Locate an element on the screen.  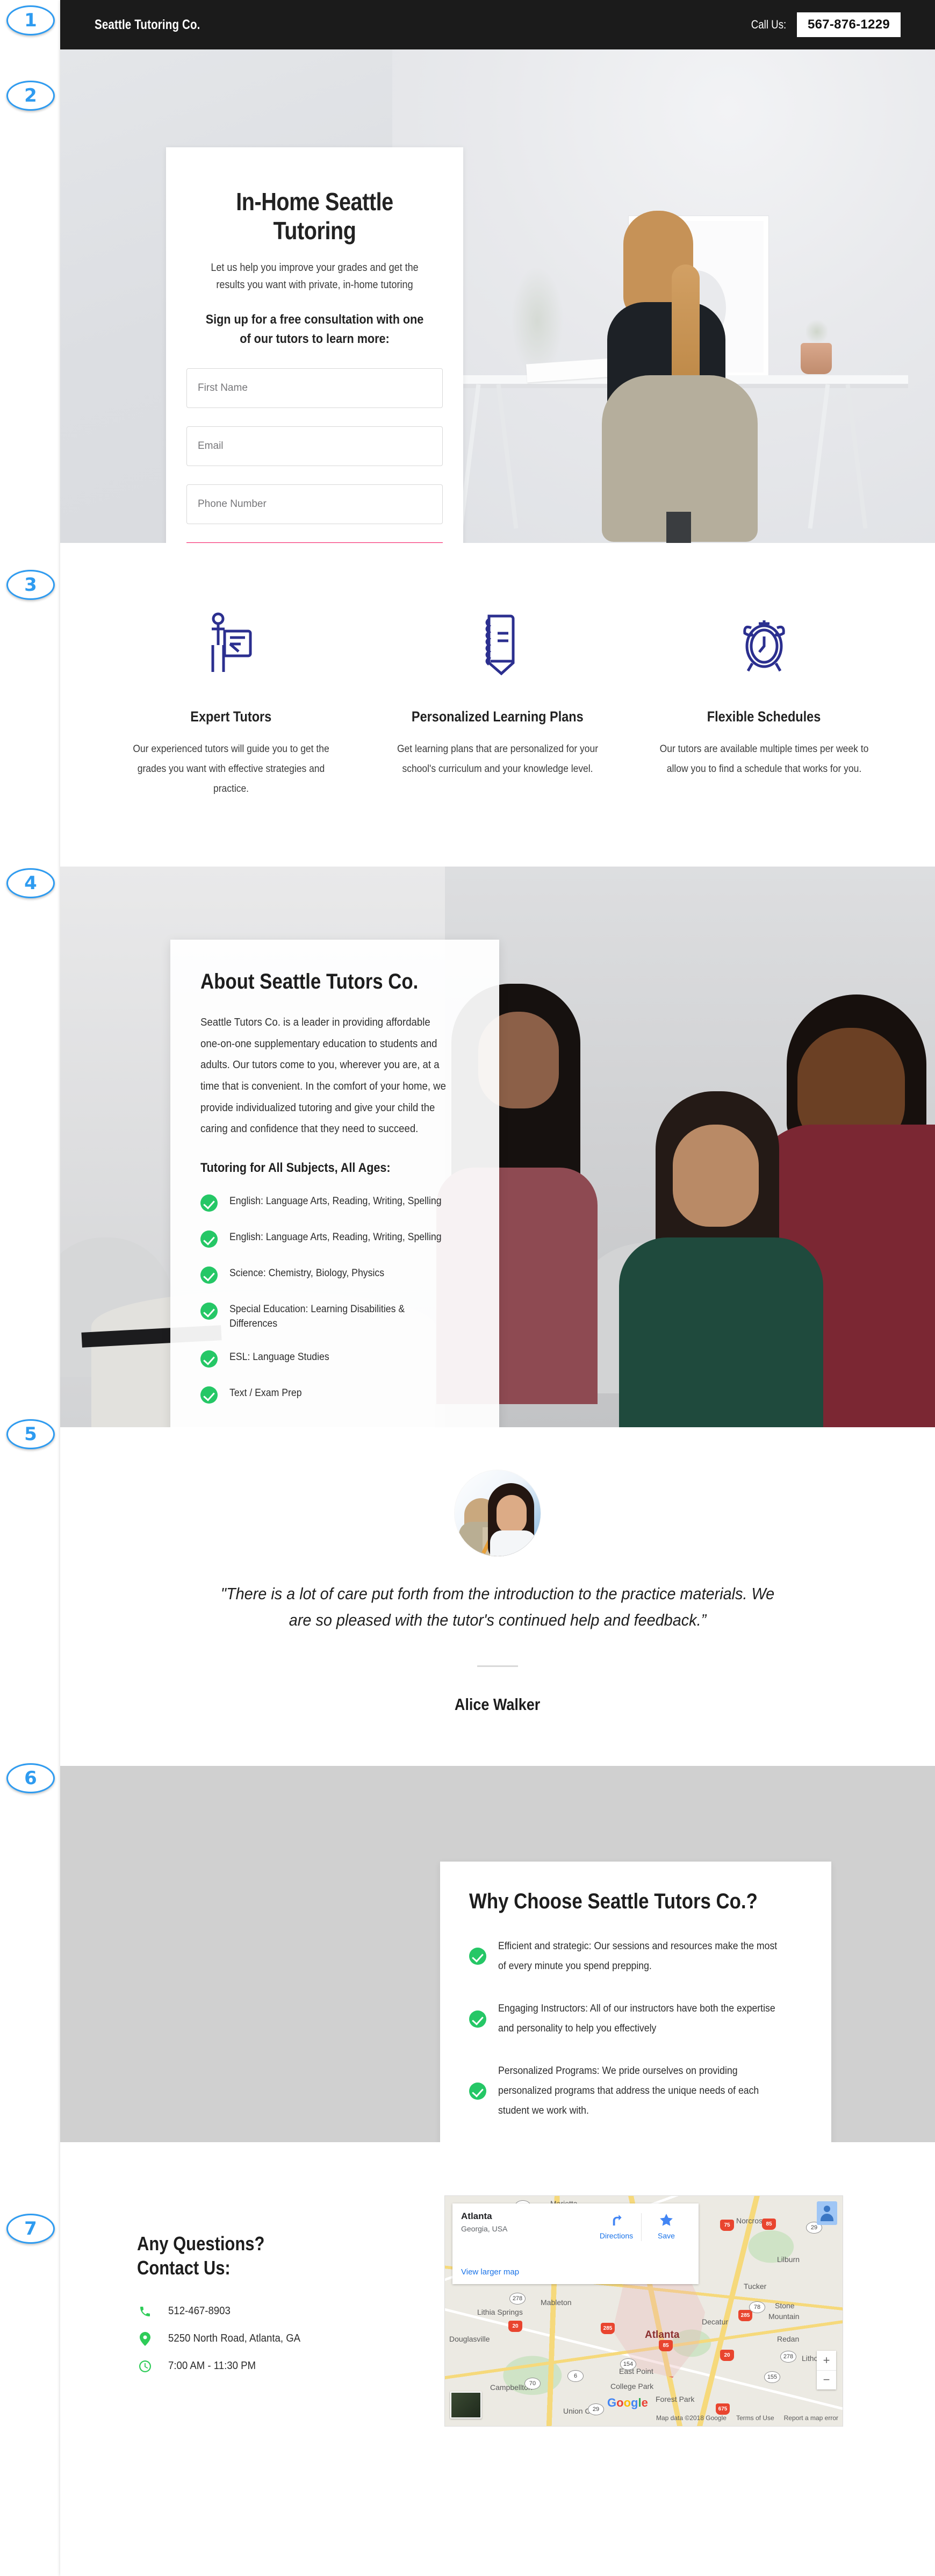
directions-arrow-icon is located at coordinates (617, 2220).